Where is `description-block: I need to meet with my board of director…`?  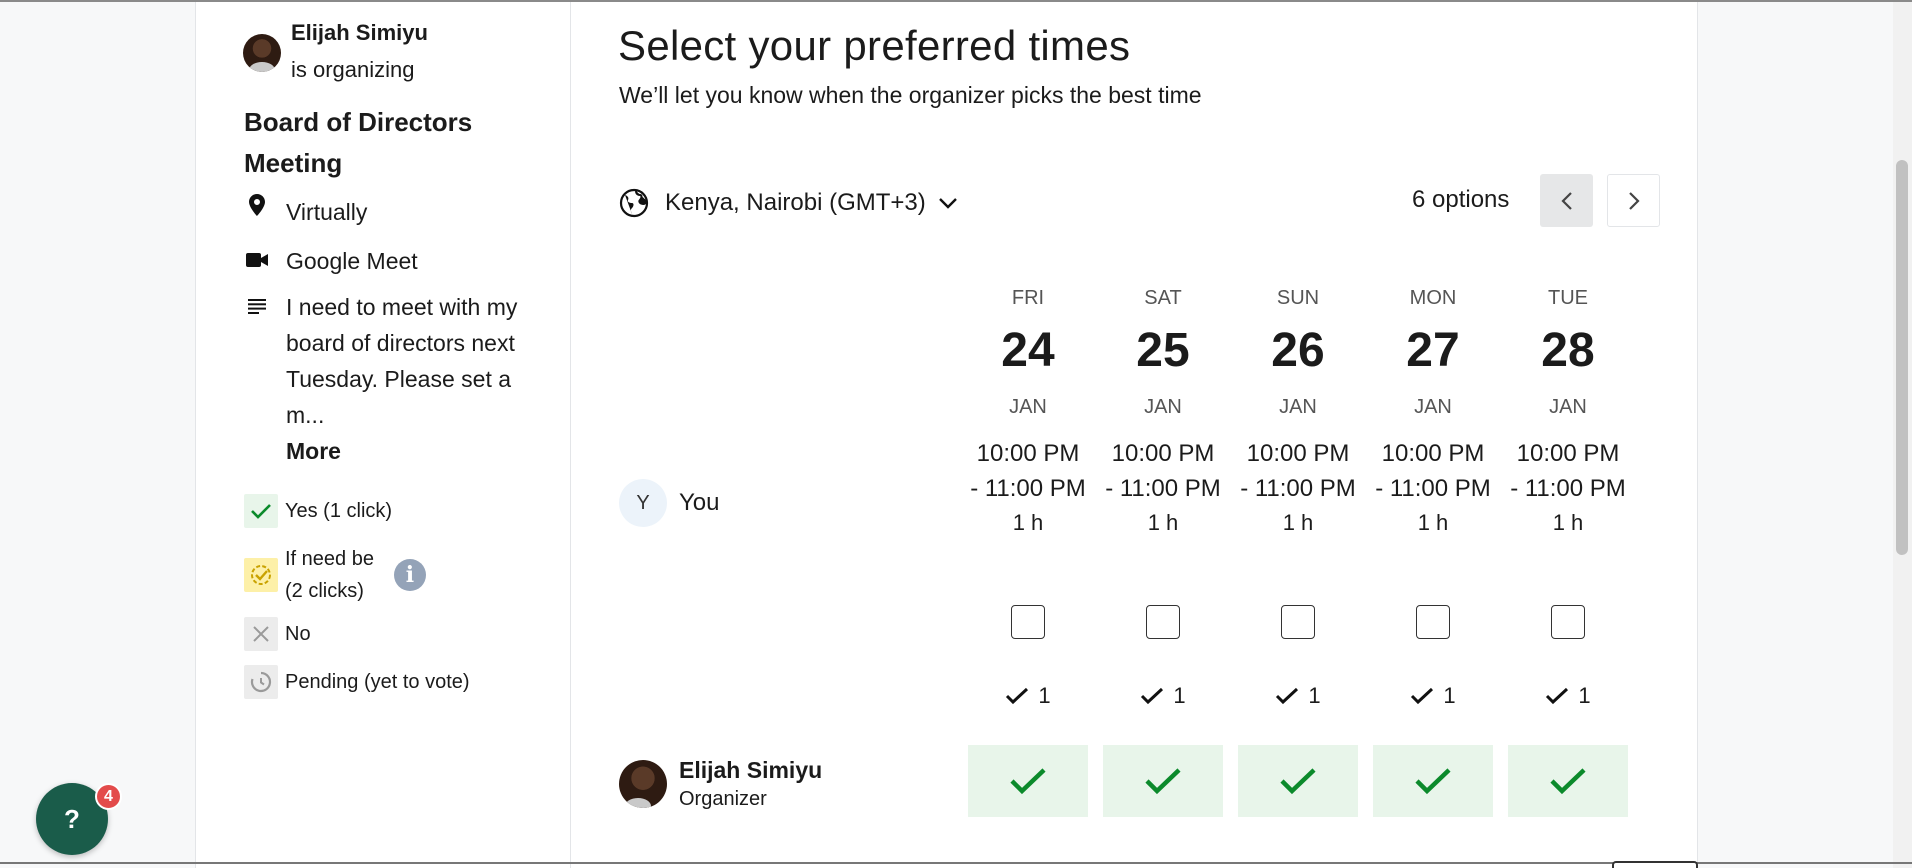 description-block: I need to meet with my board of director… is located at coordinates (408, 379).